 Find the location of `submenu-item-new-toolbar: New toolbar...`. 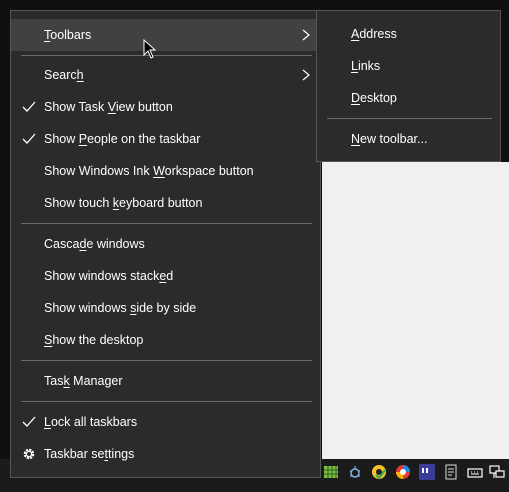

submenu-item-new-toolbar: New toolbar... is located at coordinates (408, 139).